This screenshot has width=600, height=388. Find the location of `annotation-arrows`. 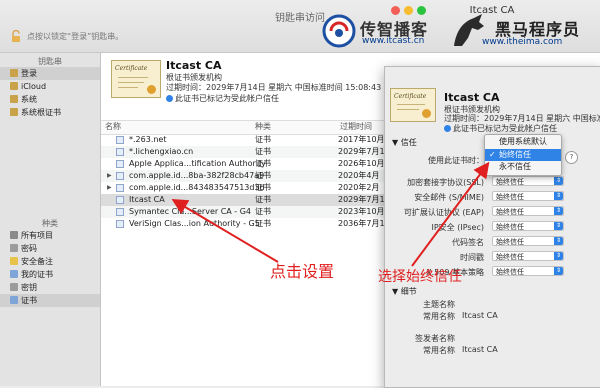

annotation-arrows is located at coordinates (330, 214).